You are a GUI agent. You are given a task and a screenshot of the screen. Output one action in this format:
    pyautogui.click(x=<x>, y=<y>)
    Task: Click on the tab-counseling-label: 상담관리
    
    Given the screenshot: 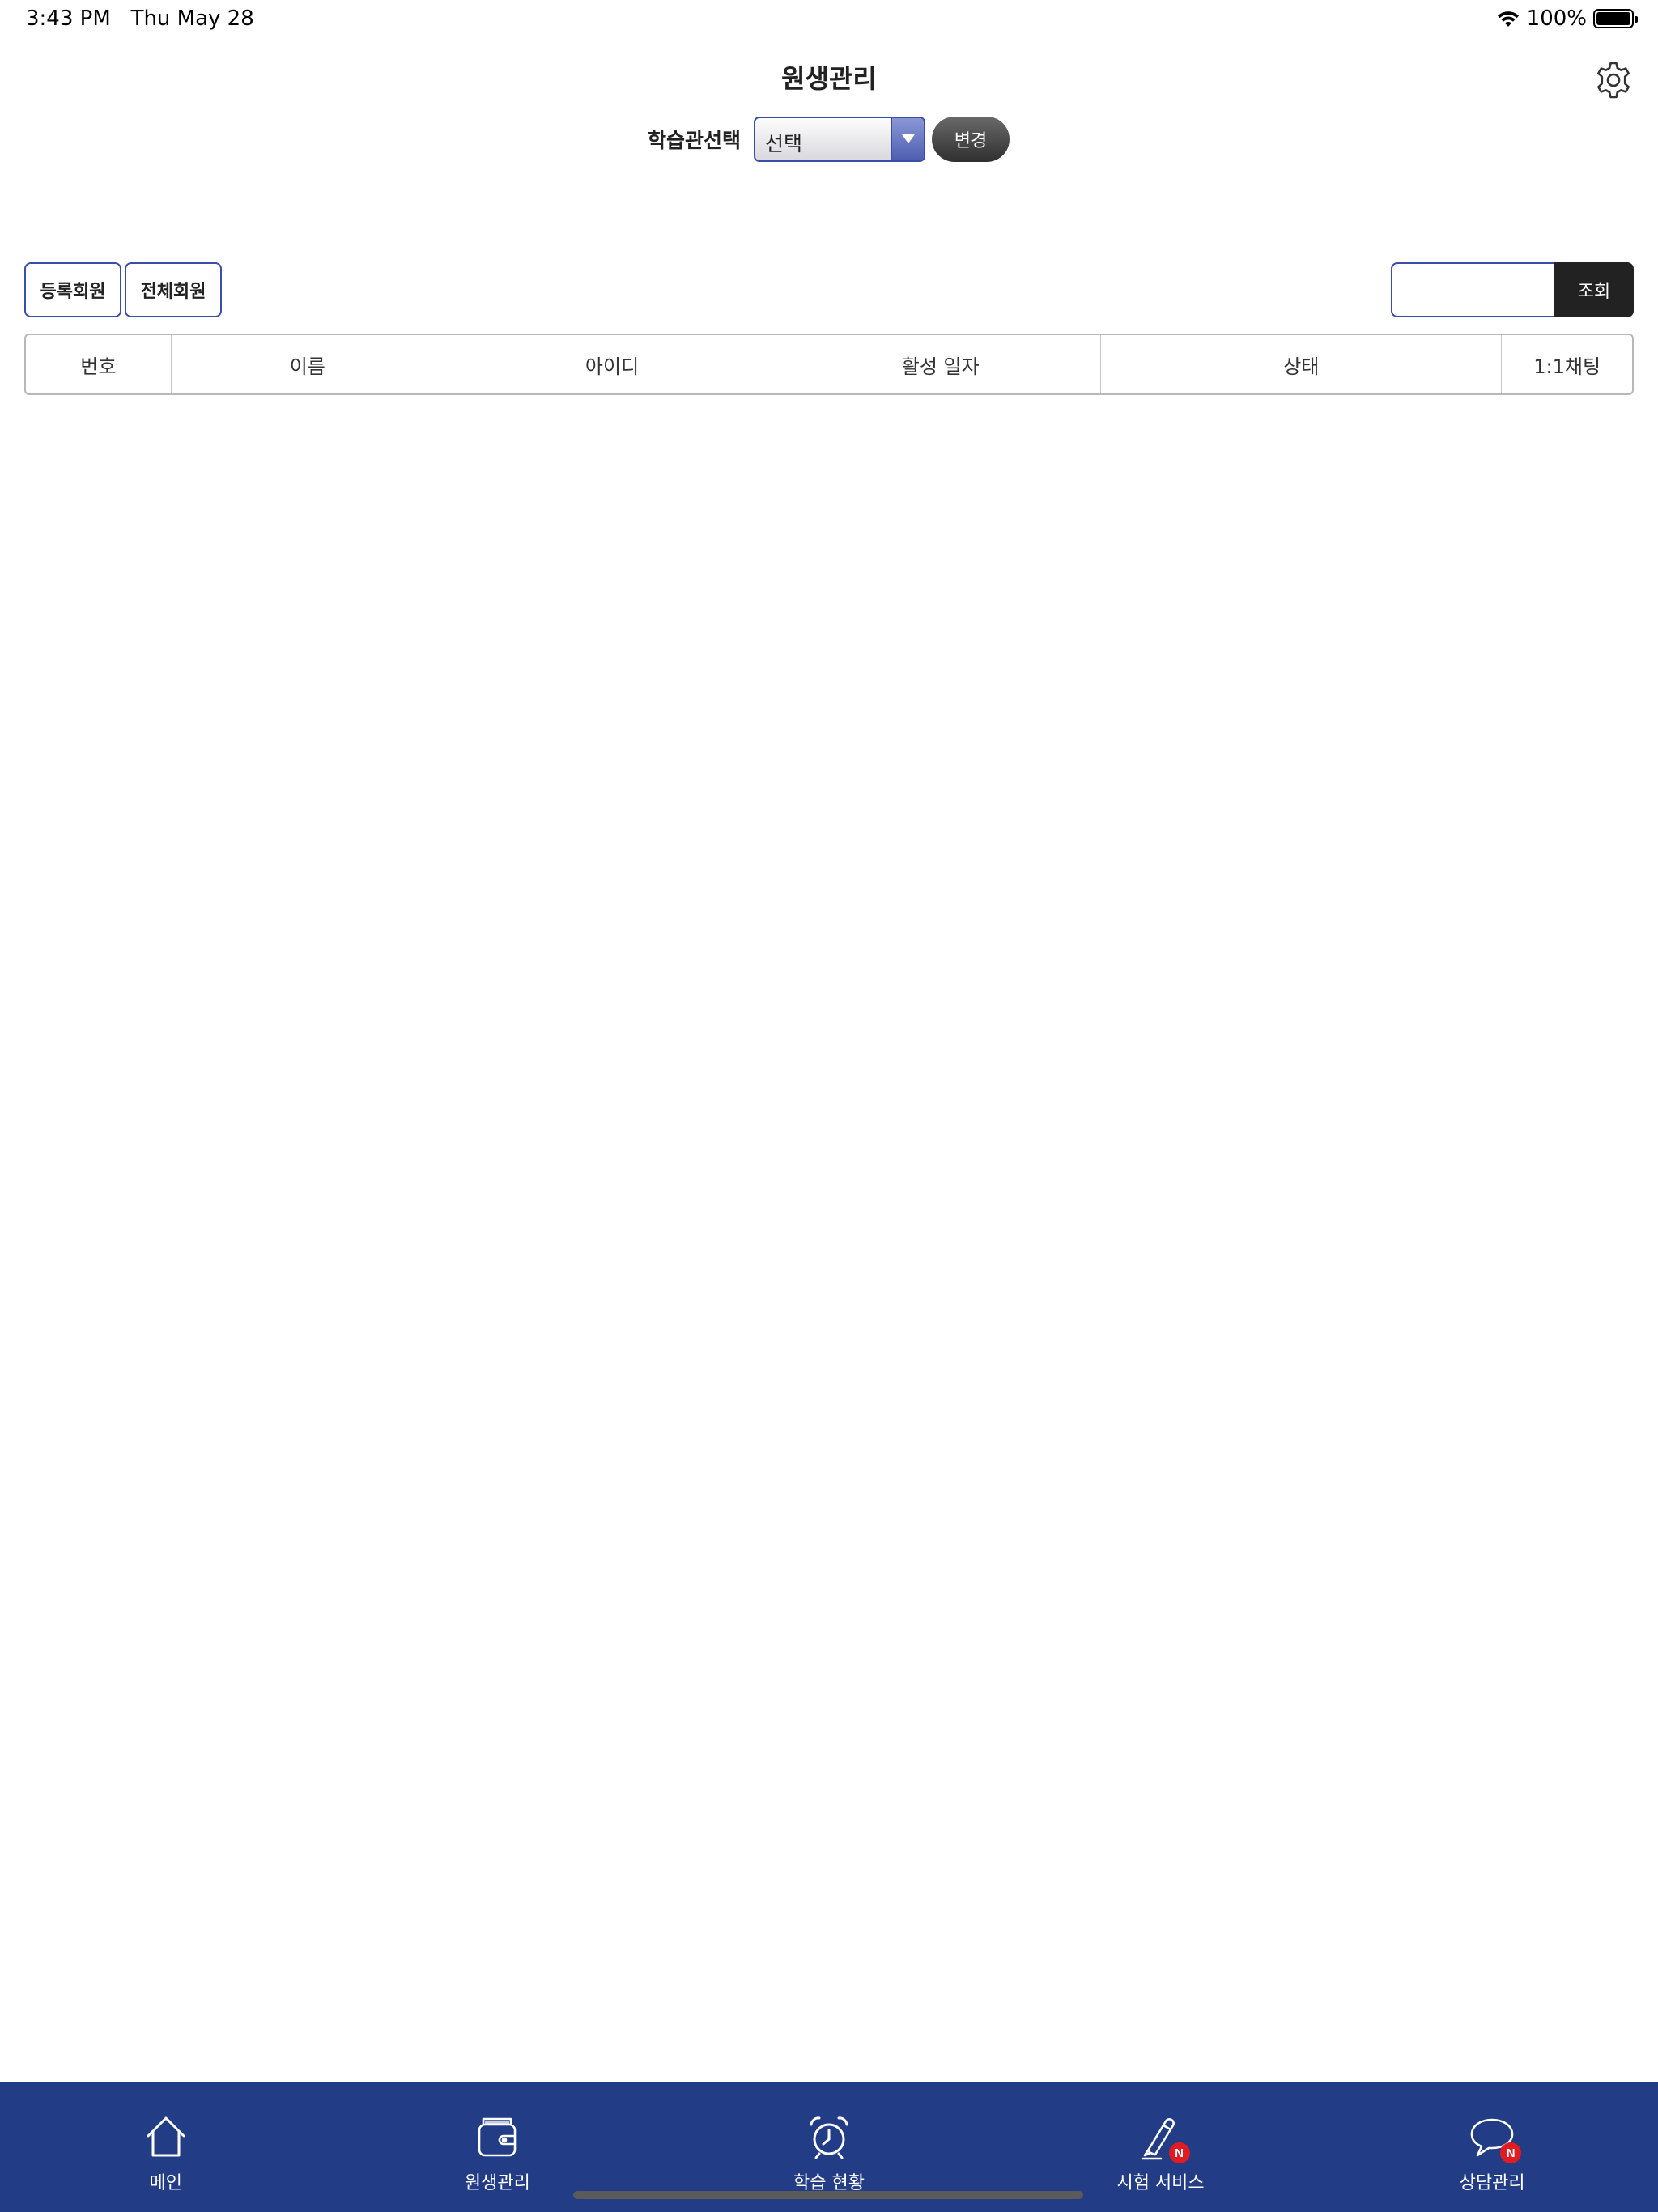 What is the action you would take?
    pyautogui.click(x=1492, y=2183)
    